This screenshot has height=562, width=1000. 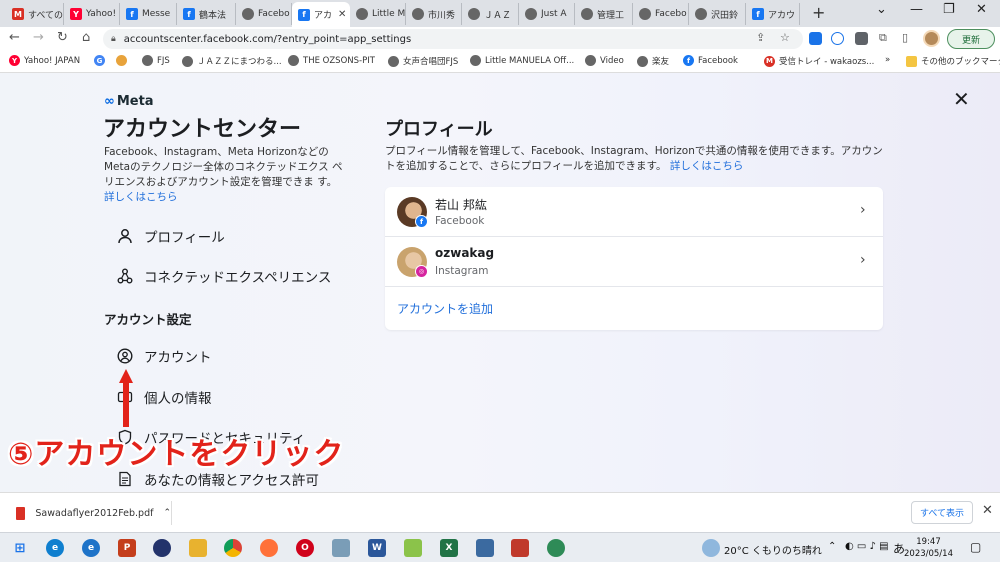 I want to click on bookmark-item: G, so click(x=101, y=60).